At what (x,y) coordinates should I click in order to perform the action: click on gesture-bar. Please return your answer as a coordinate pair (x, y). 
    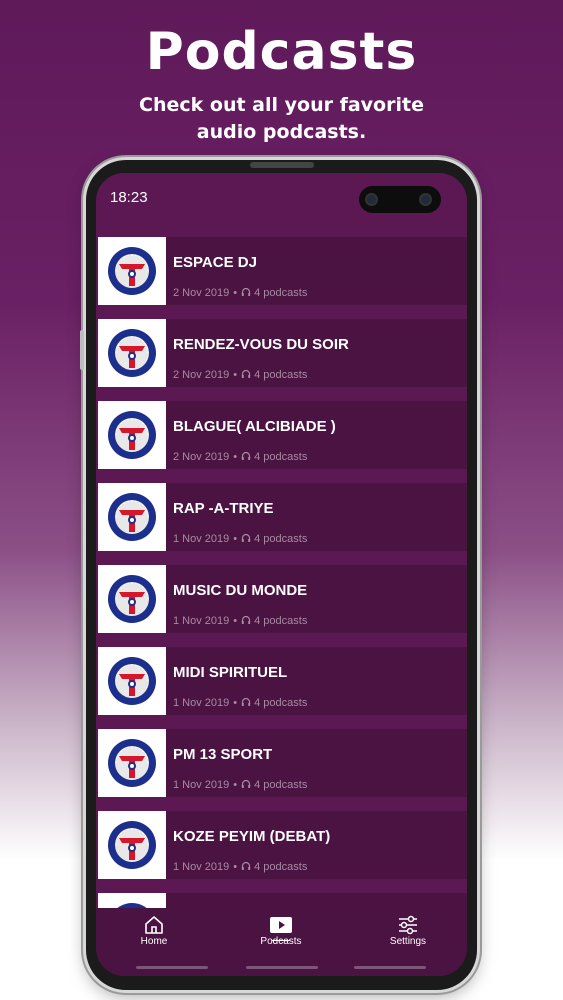
    Looking at the image, I should click on (281, 968).